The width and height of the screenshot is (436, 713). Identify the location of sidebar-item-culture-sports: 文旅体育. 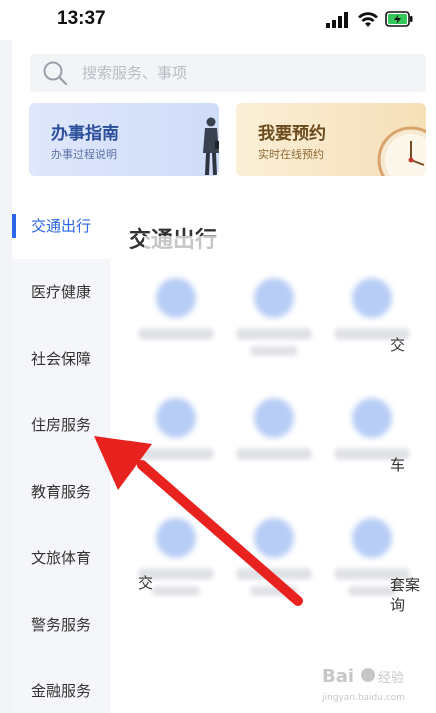
(61, 558).